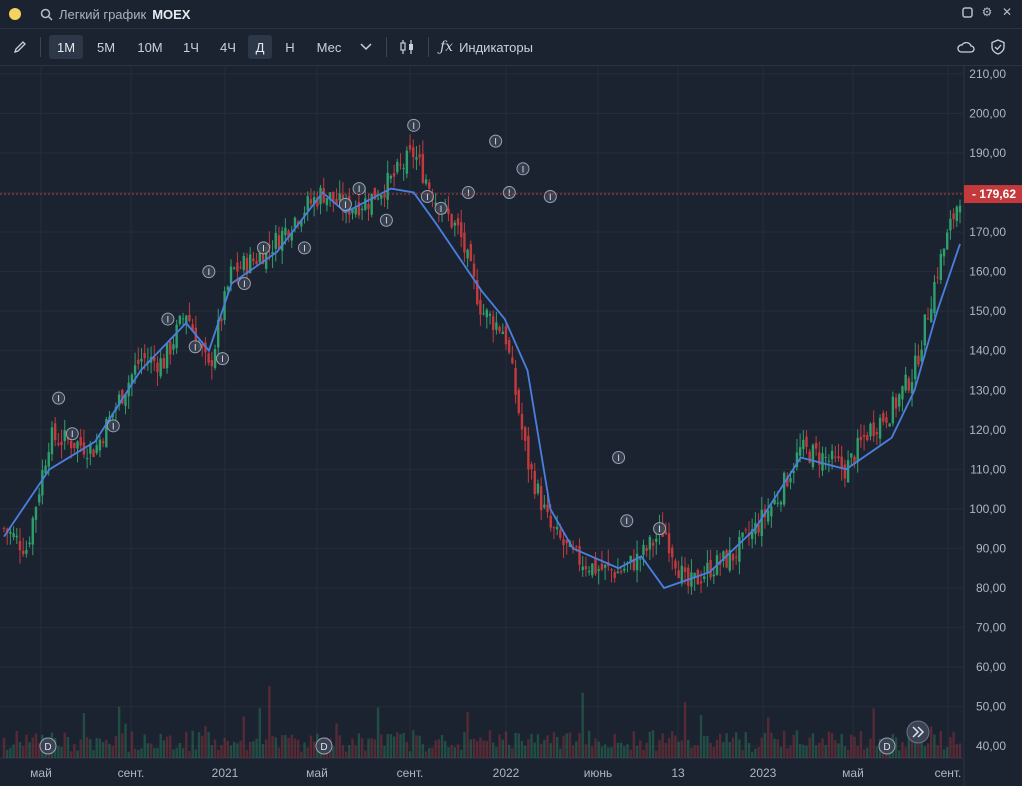  Describe the element at coordinates (150, 47) in the screenshot. I see `period-10m: 10М` at that location.